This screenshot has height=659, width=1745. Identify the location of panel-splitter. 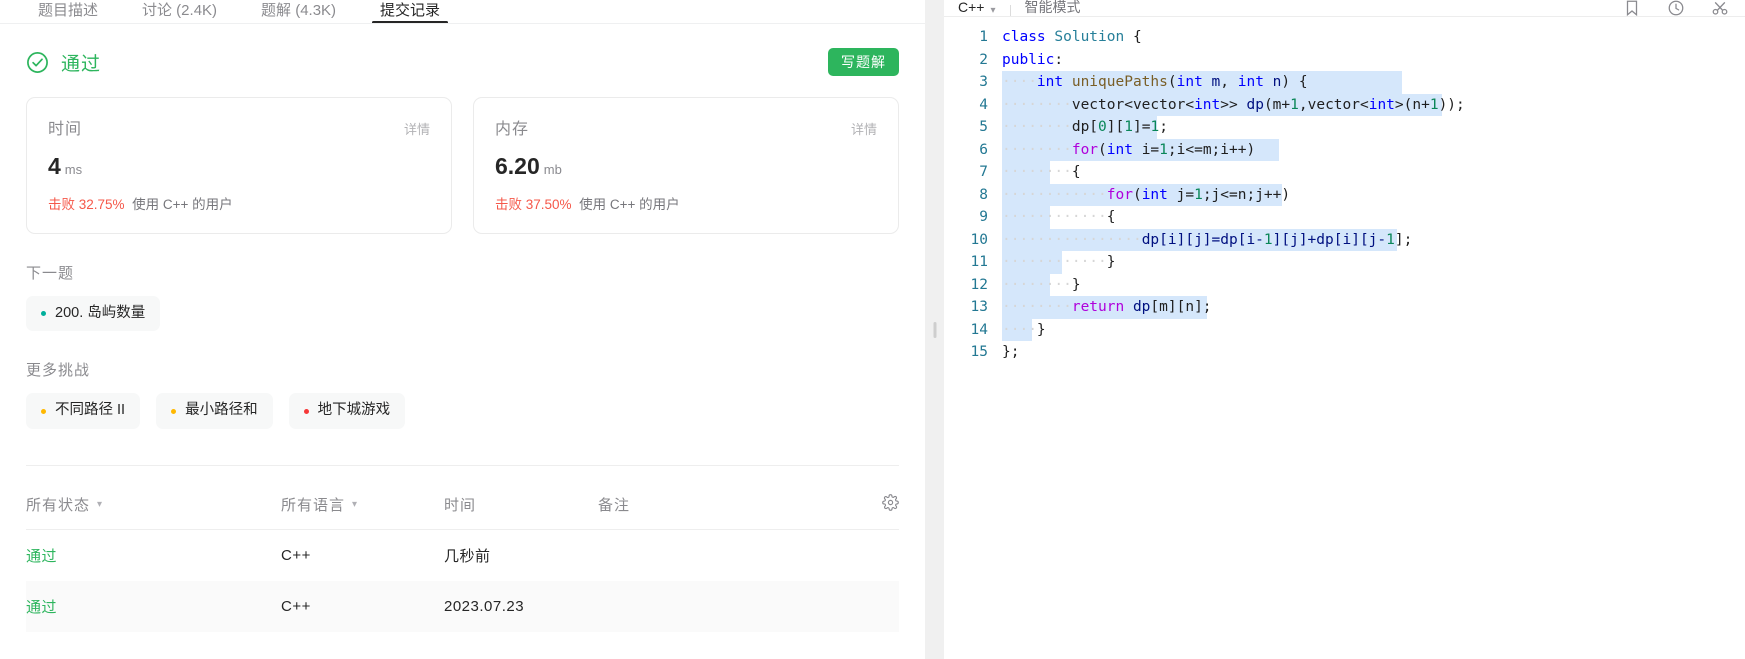
(934, 329).